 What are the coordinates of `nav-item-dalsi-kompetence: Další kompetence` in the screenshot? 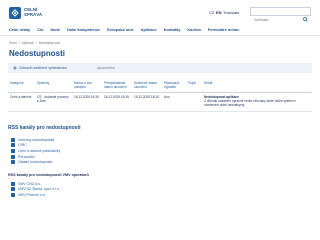 It's located at (83, 29).